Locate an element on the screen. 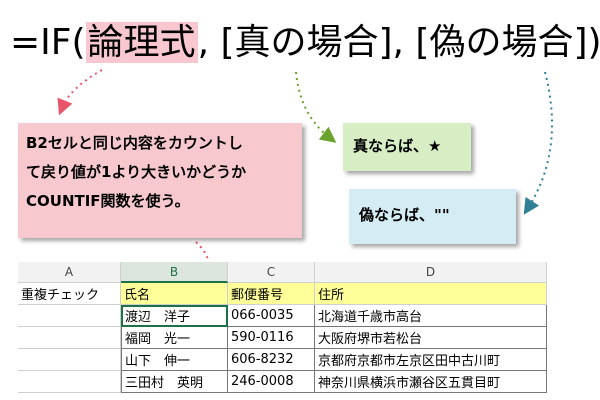 This screenshot has width=600, height=400. cell-b4: 山下 伸一 is located at coordinates (174, 360).